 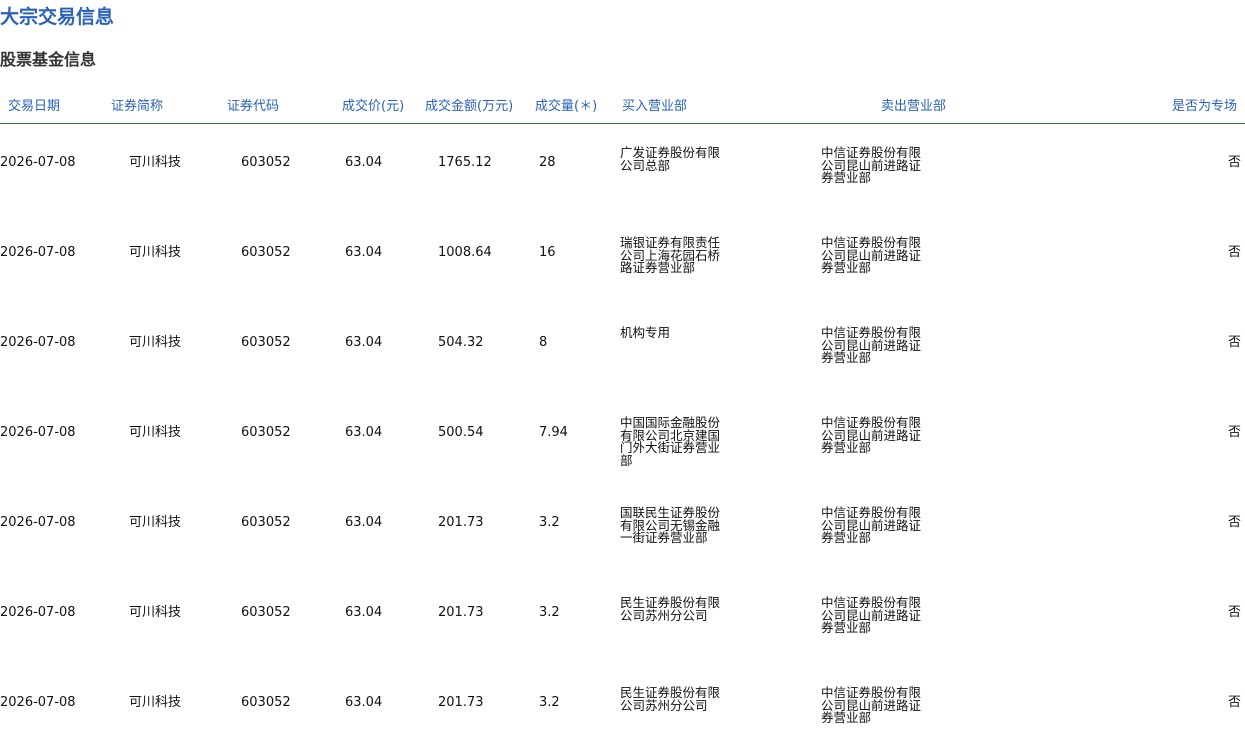 I want to click on section-title: 股票基金信息, so click(x=48, y=59).